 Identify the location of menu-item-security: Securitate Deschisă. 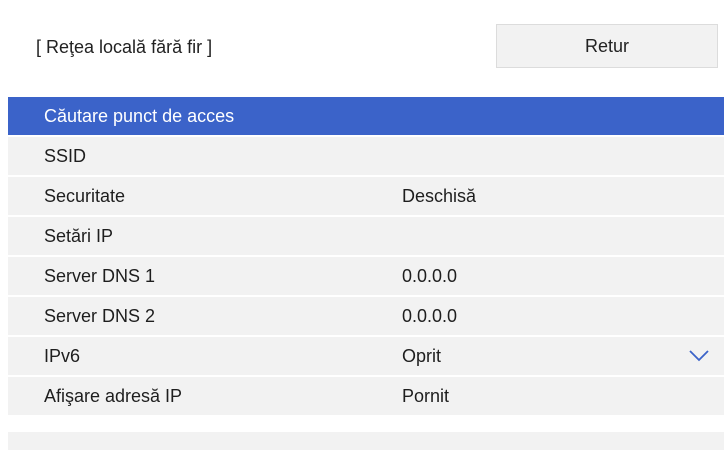
(366, 197).